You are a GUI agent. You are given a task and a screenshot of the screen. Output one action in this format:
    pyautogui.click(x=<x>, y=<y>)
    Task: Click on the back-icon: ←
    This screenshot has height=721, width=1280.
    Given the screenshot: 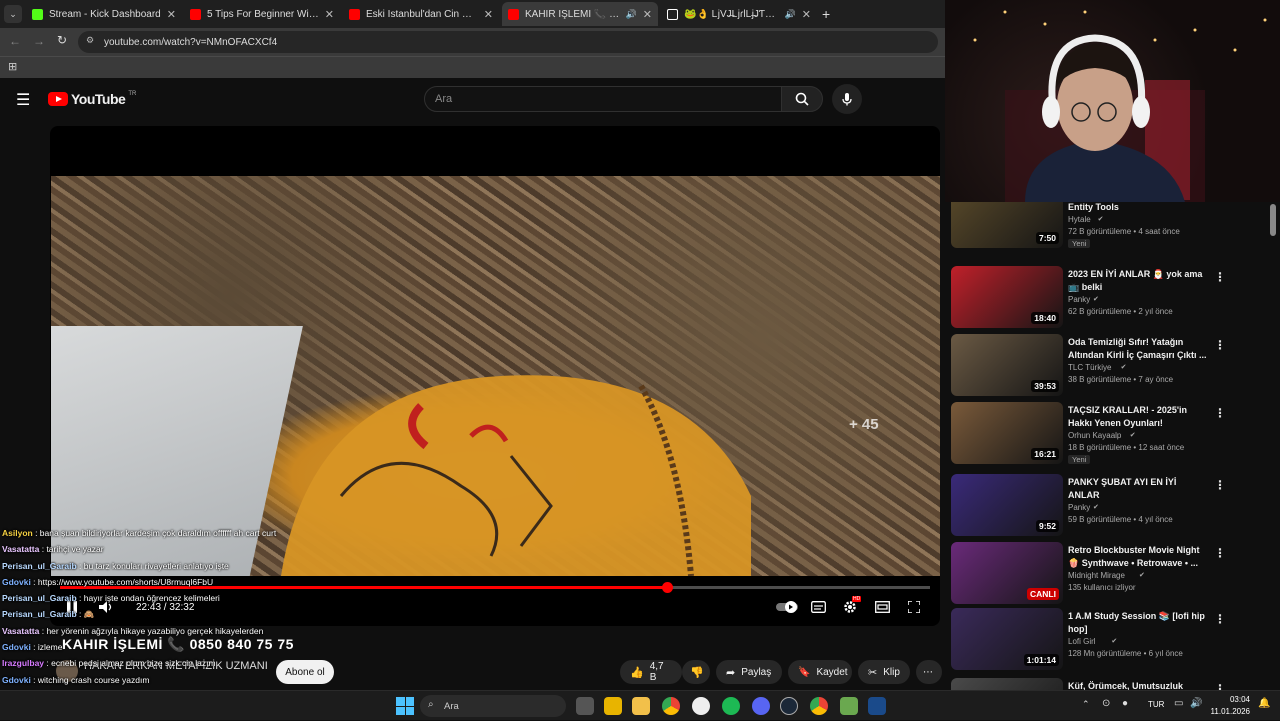 What is the action you would take?
    pyautogui.click(x=15, y=41)
    